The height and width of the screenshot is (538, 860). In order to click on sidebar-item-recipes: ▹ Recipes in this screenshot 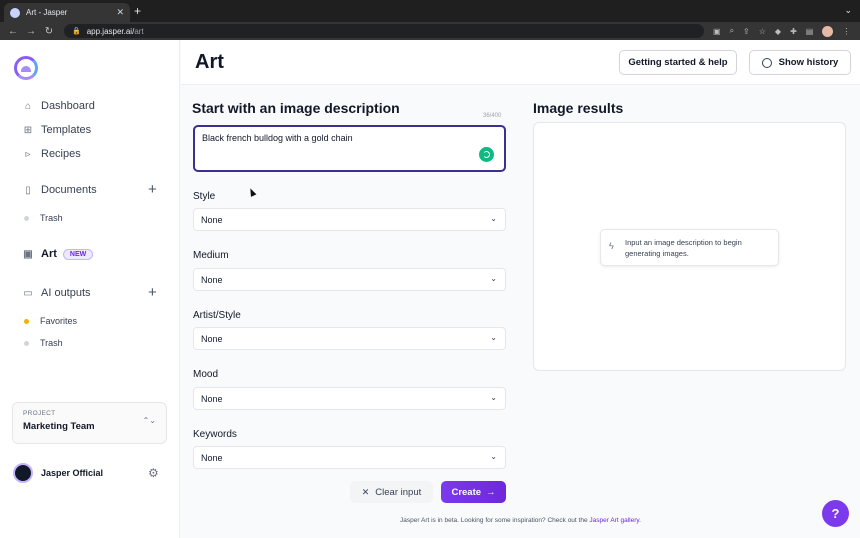, I will do `click(51, 154)`.